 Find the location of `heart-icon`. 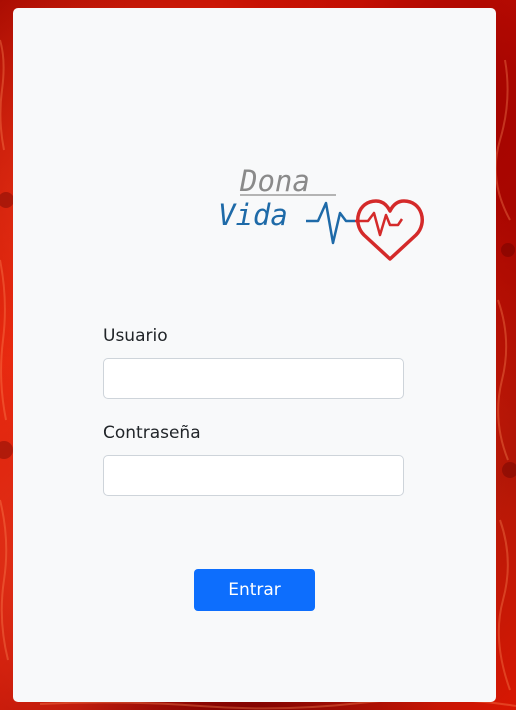

heart-icon is located at coordinates (390, 230).